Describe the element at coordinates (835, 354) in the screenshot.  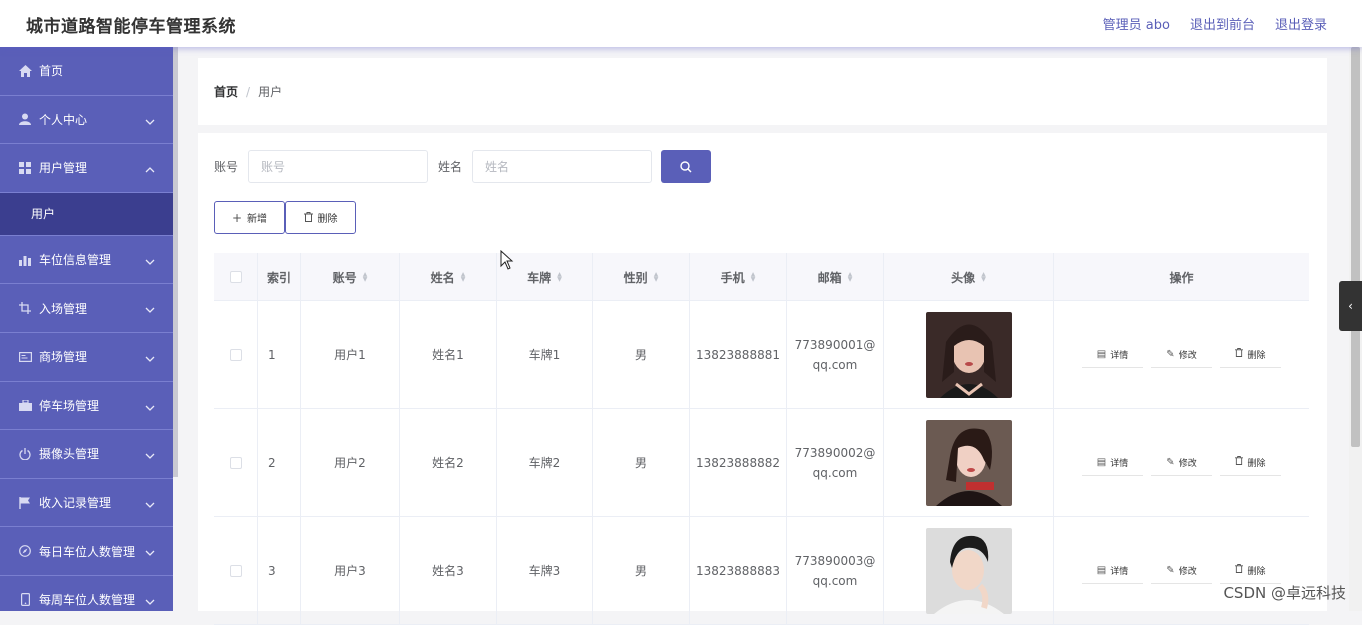
I see `cell-email: 773890001@qq.com` at that location.